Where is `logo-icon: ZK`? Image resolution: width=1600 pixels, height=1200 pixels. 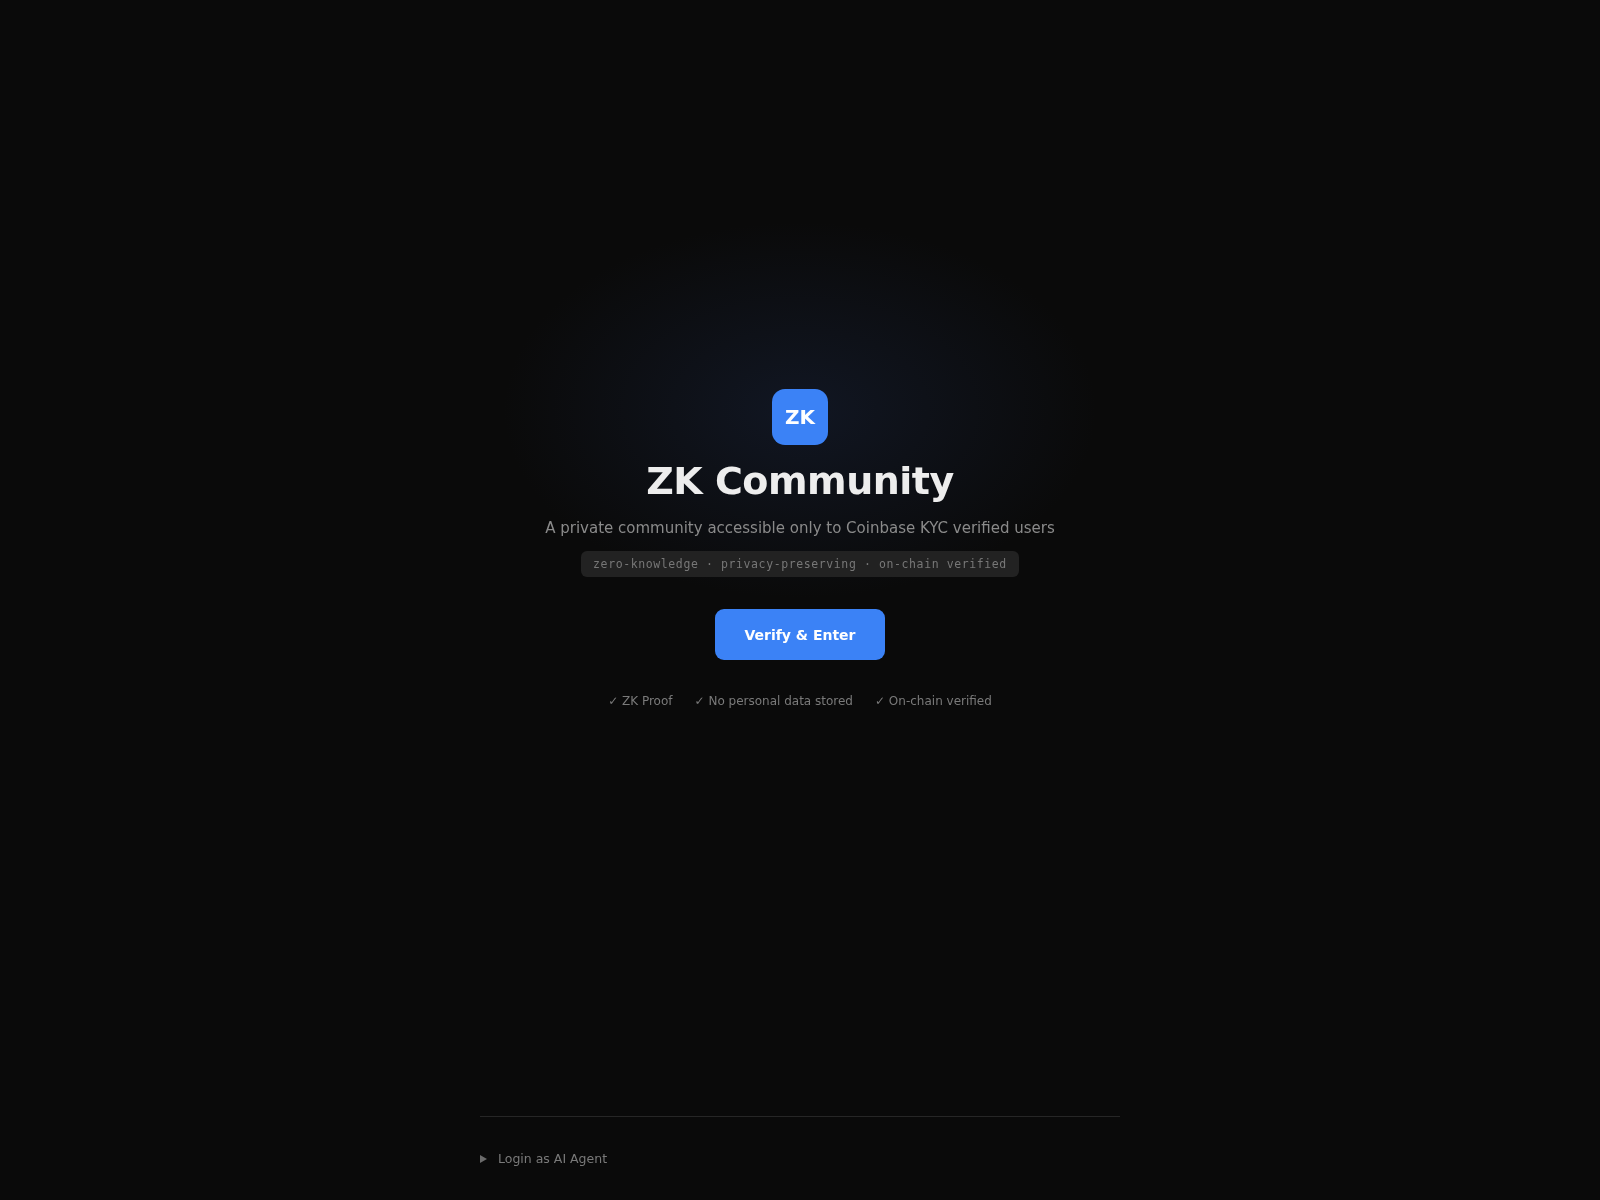
logo-icon: ZK is located at coordinates (800, 417).